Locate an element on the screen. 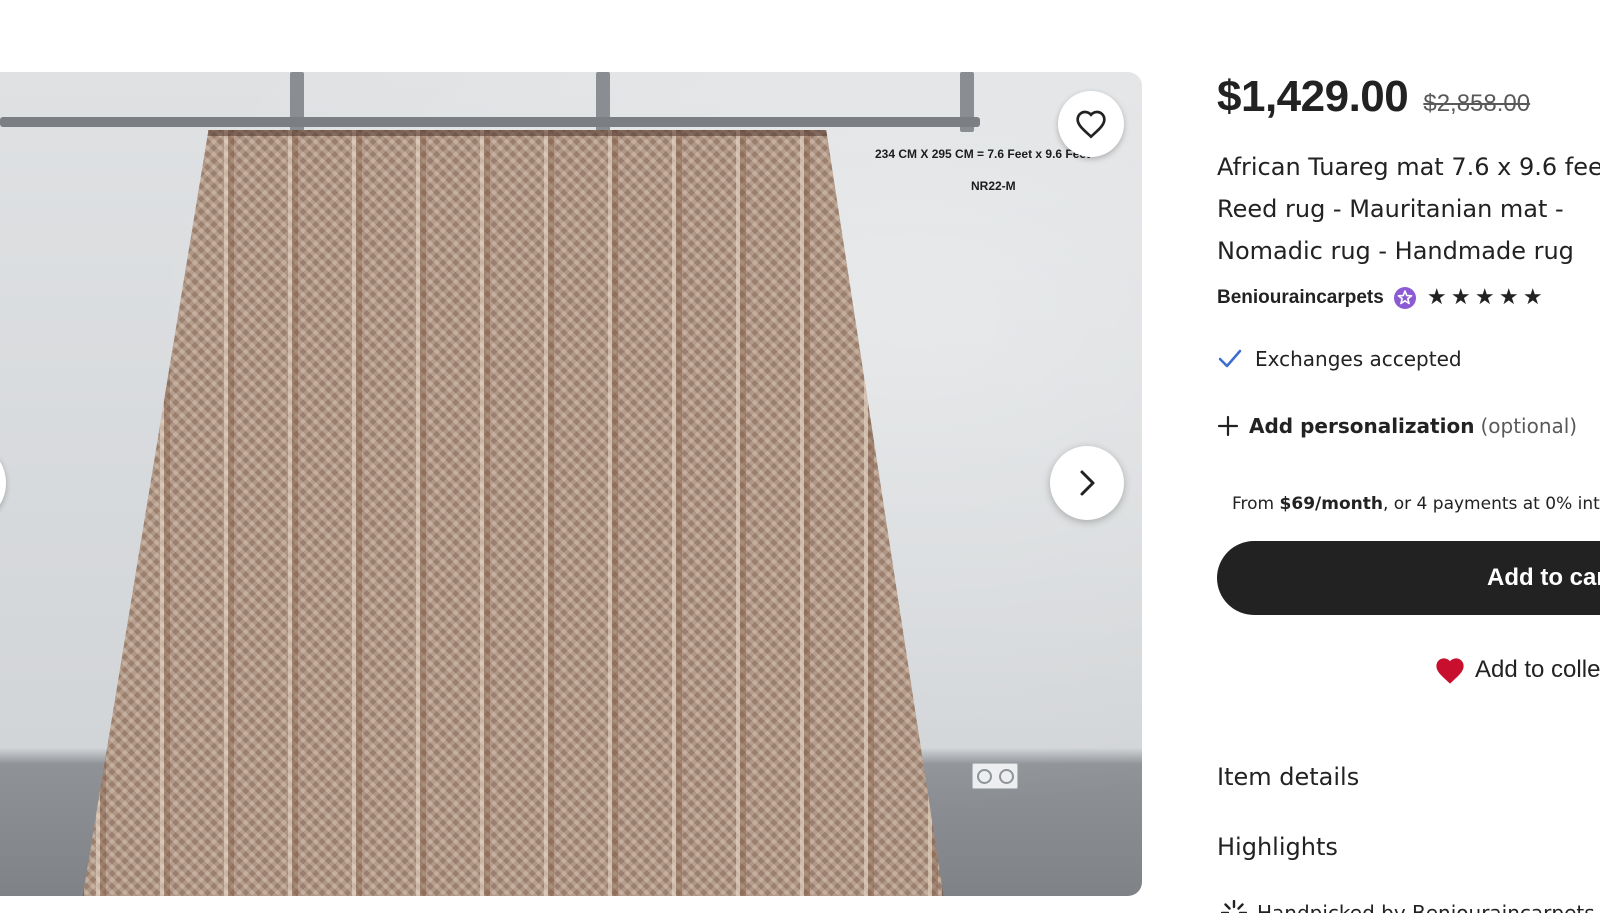 This screenshot has height=913, width=1600. installment-suffix: , or 4 payments at 0% interest is located at coordinates (1491, 504).